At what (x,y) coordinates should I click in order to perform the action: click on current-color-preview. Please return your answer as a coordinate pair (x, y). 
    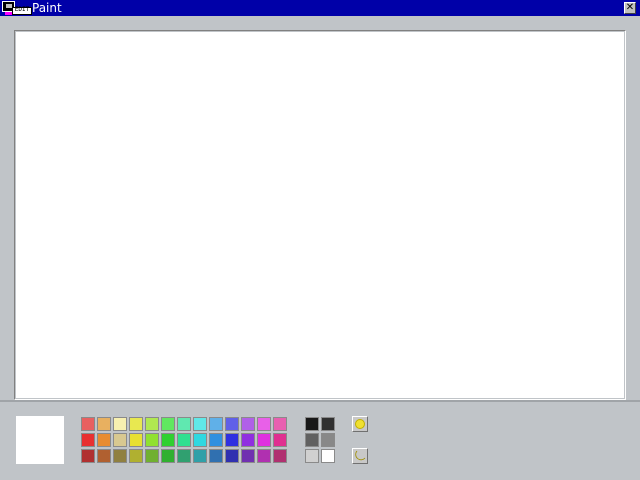
    Looking at the image, I should click on (40, 440).